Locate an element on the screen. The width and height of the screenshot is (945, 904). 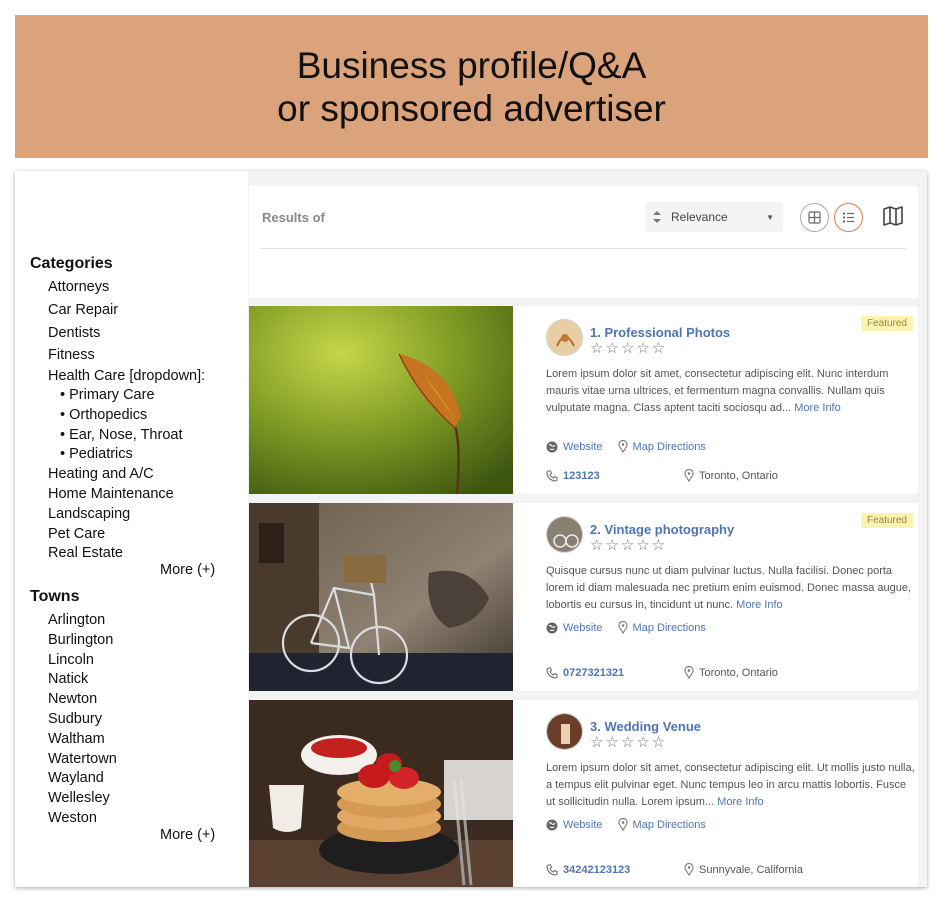
listing-contact: 123123 Toronto, Ontario is located at coordinates (662, 475).